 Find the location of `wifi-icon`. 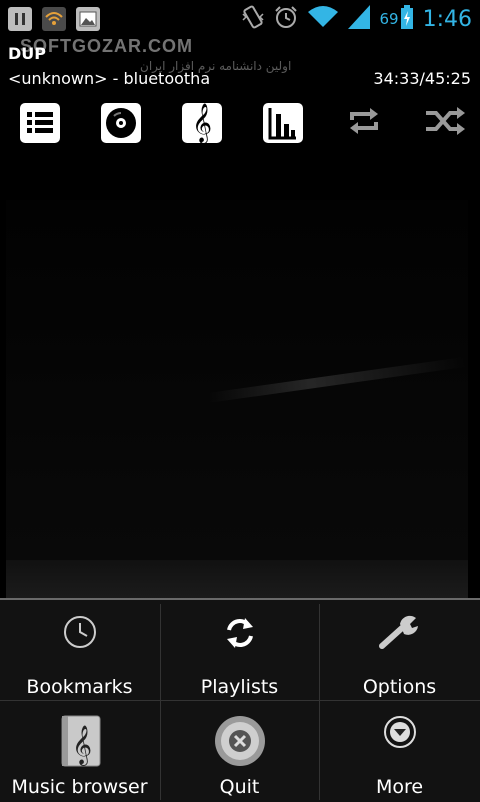

wifi-icon is located at coordinates (322, 19).